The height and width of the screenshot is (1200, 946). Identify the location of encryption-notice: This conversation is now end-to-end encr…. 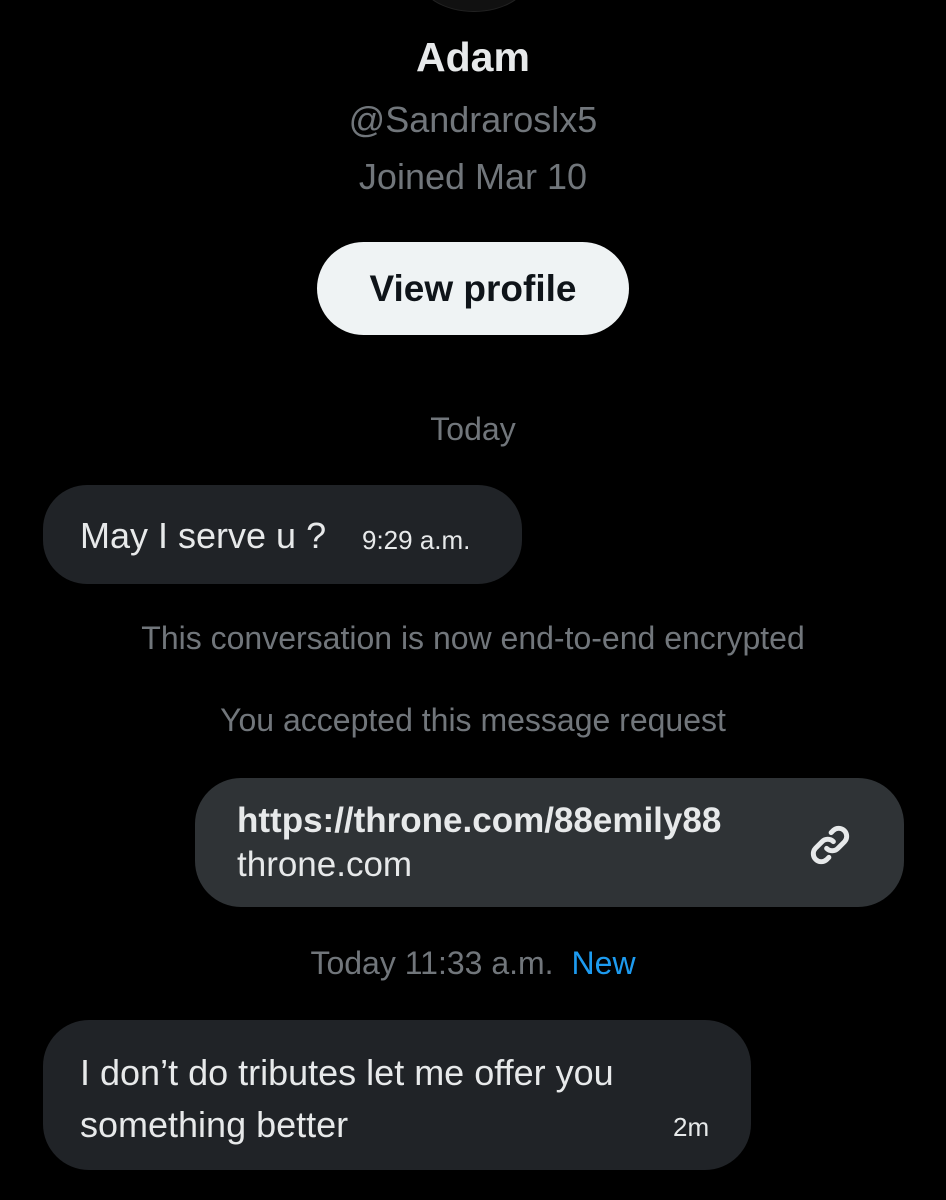
(473, 638).